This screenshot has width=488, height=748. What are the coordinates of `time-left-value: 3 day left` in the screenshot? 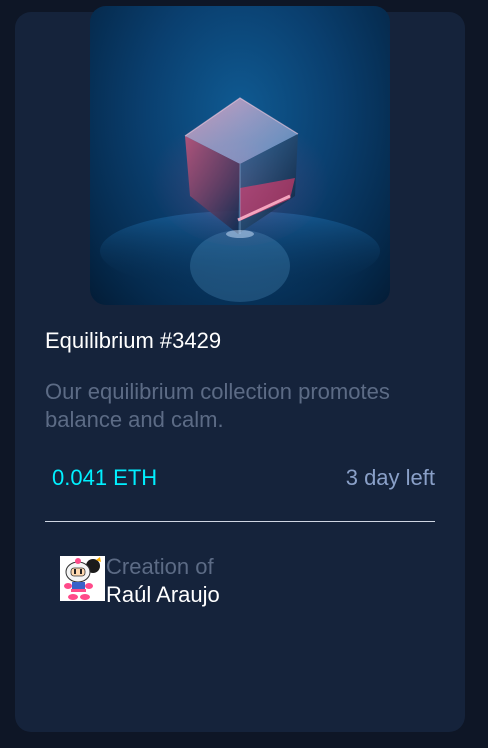 It's located at (390, 477).